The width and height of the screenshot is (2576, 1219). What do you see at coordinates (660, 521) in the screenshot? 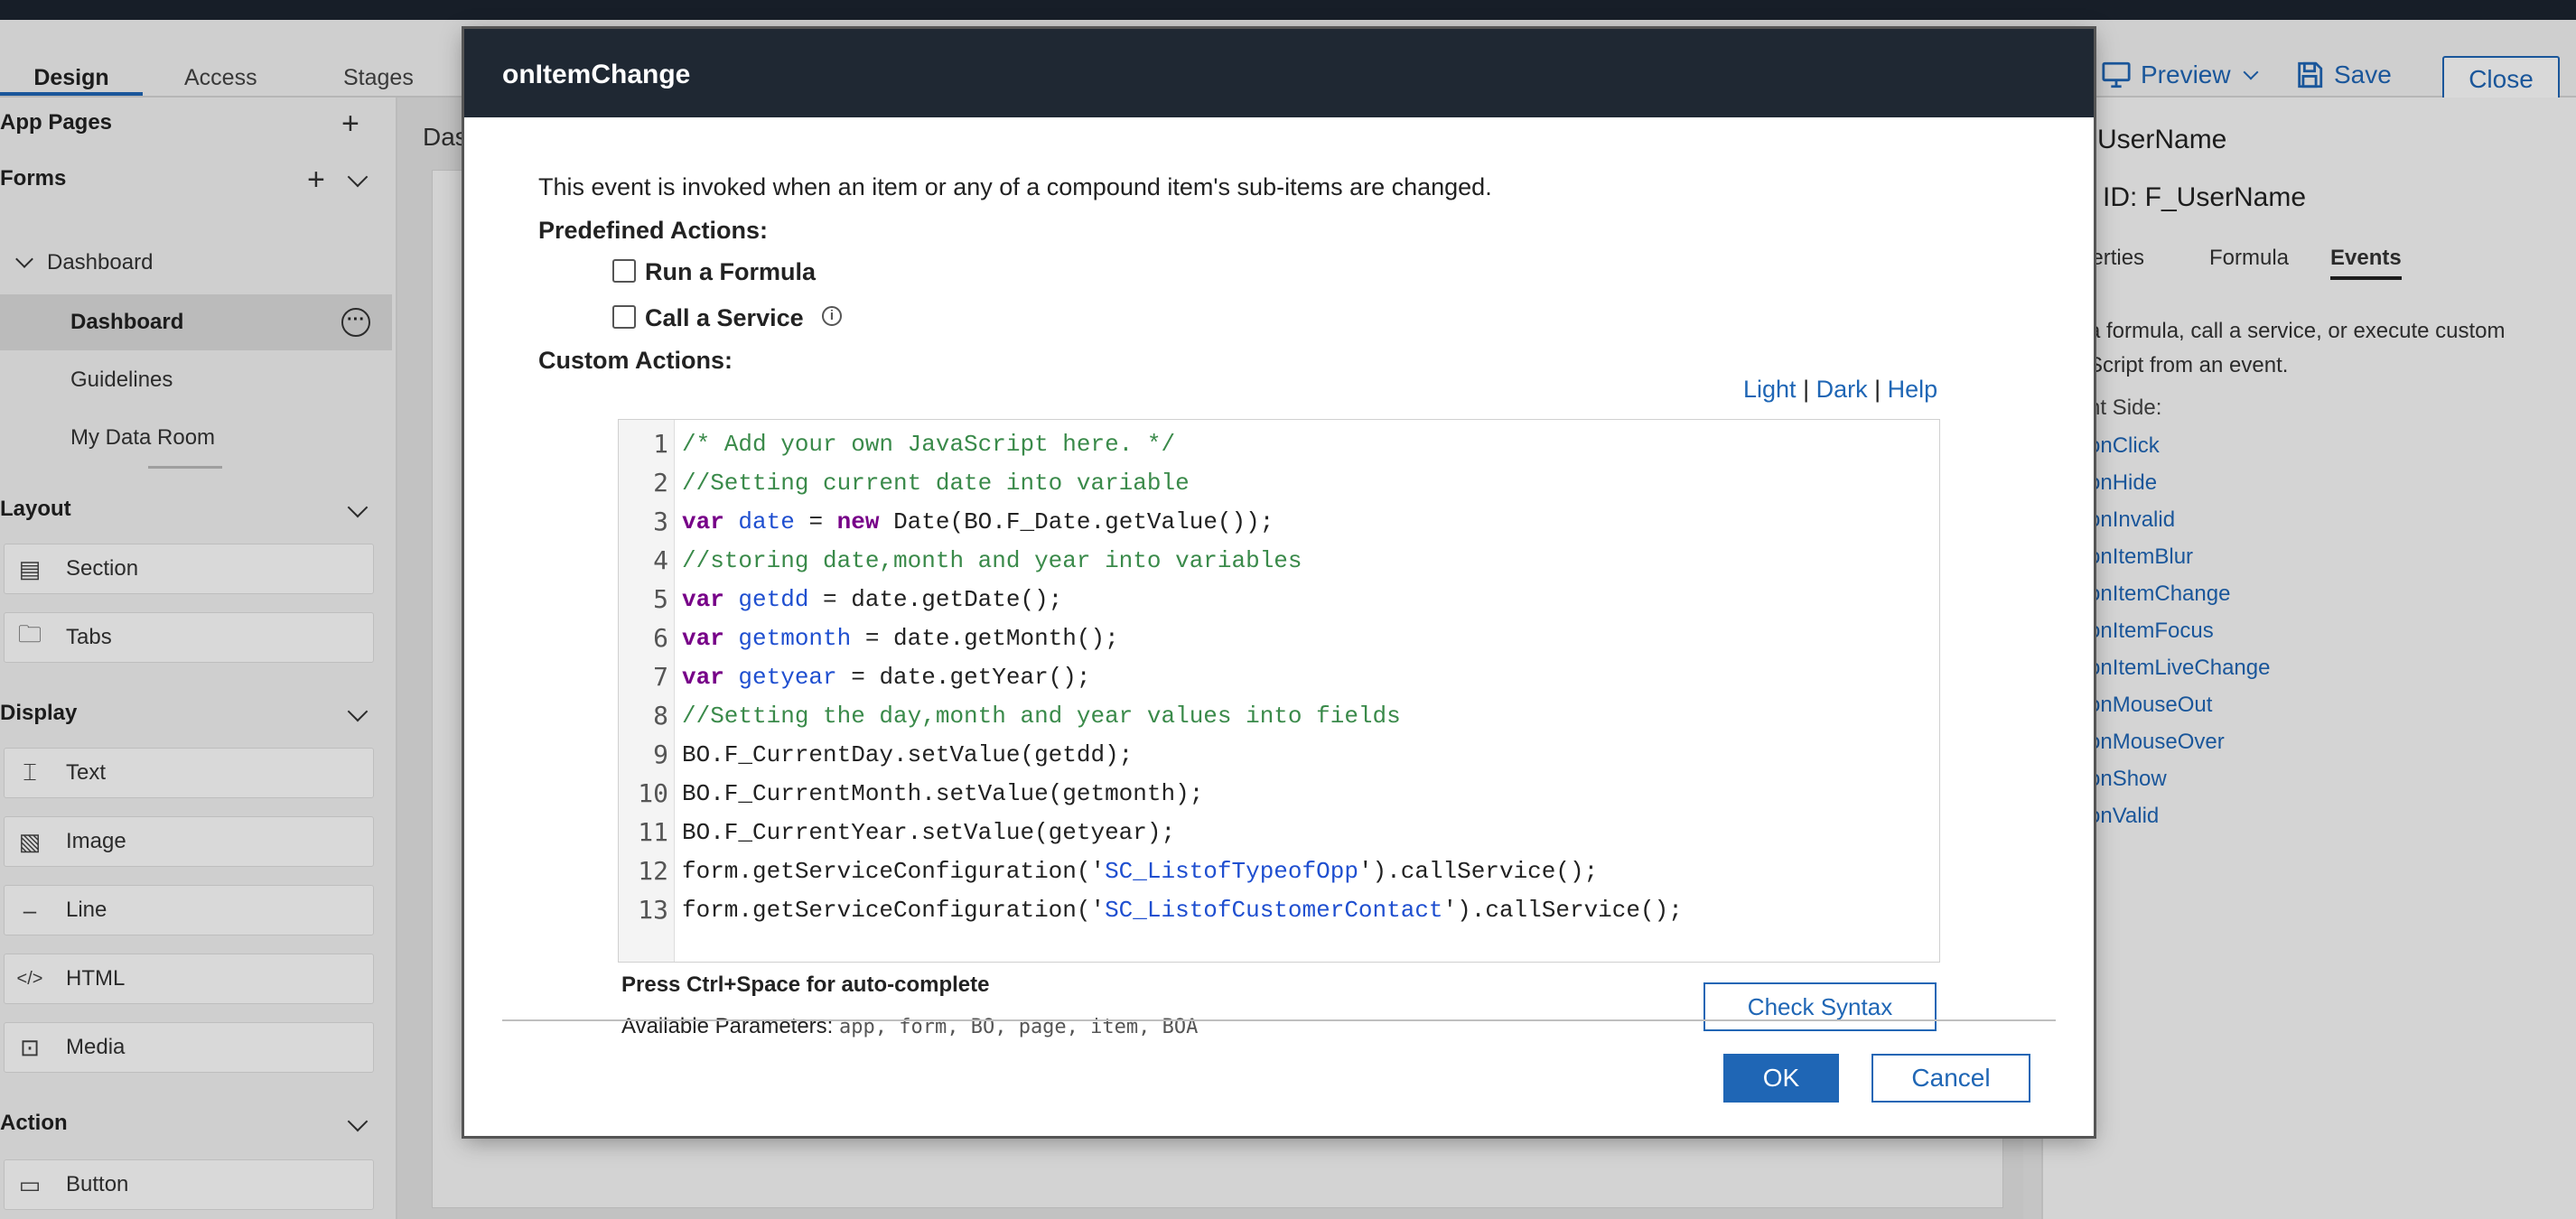
I see `line-number: 3` at bounding box center [660, 521].